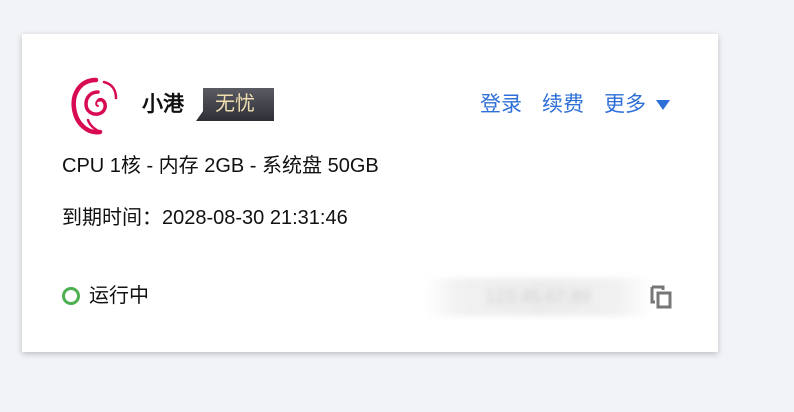 This screenshot has height=412, width=794. I want to click on expiry-value: 2028-08-30 21:31:46, so click(255, 218).